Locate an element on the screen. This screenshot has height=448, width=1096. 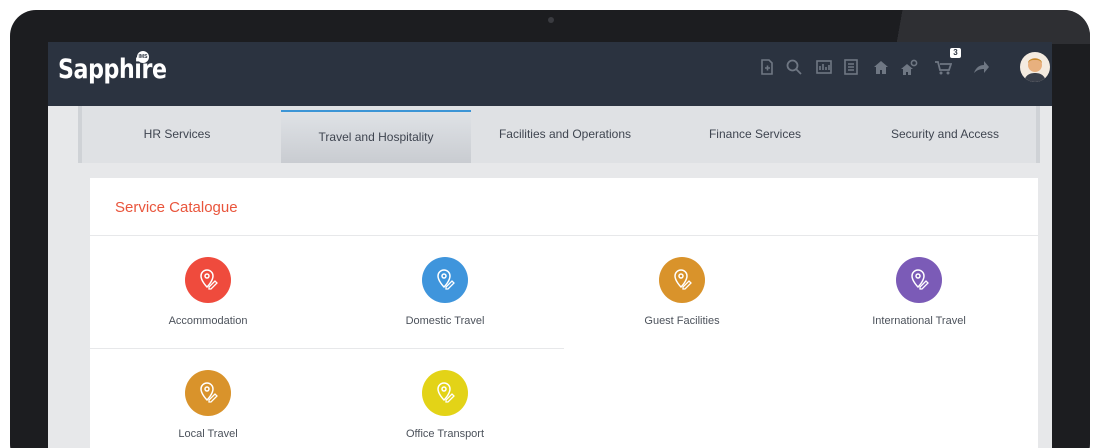
service-accommodation: Accommodation is located at coordinates (208, 297).